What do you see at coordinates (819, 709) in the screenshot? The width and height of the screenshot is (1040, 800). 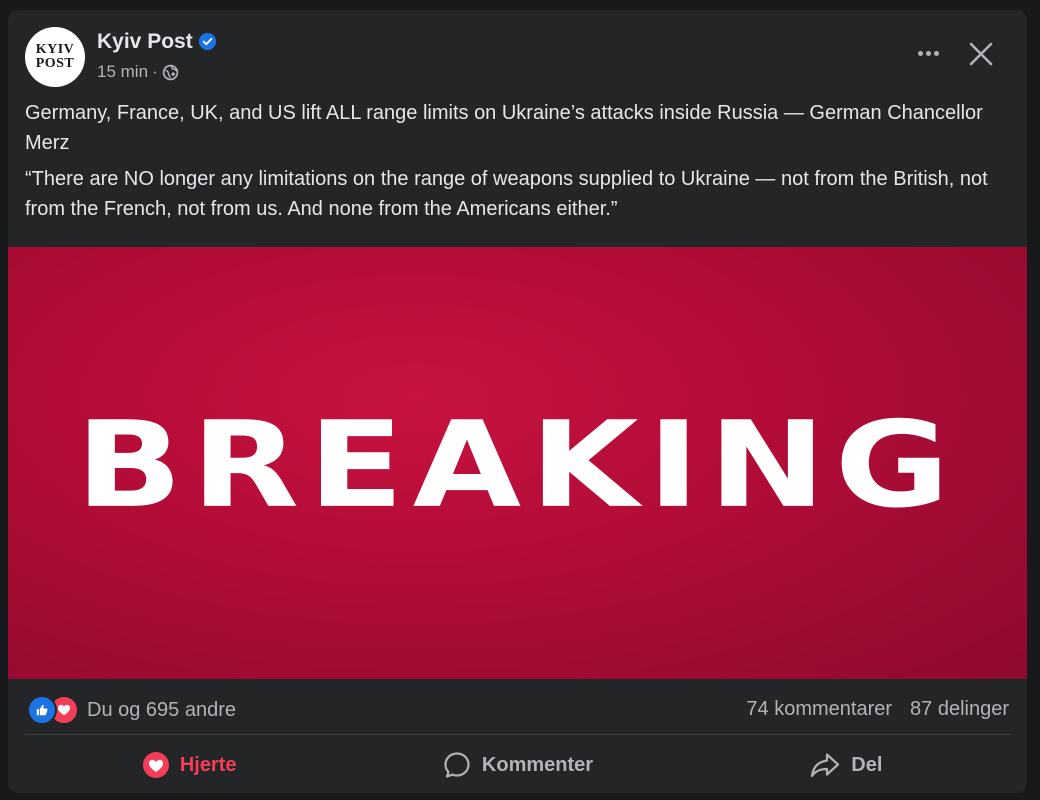 I see `comments-count: 74 kommentarer` at bounding box center [819, 709].